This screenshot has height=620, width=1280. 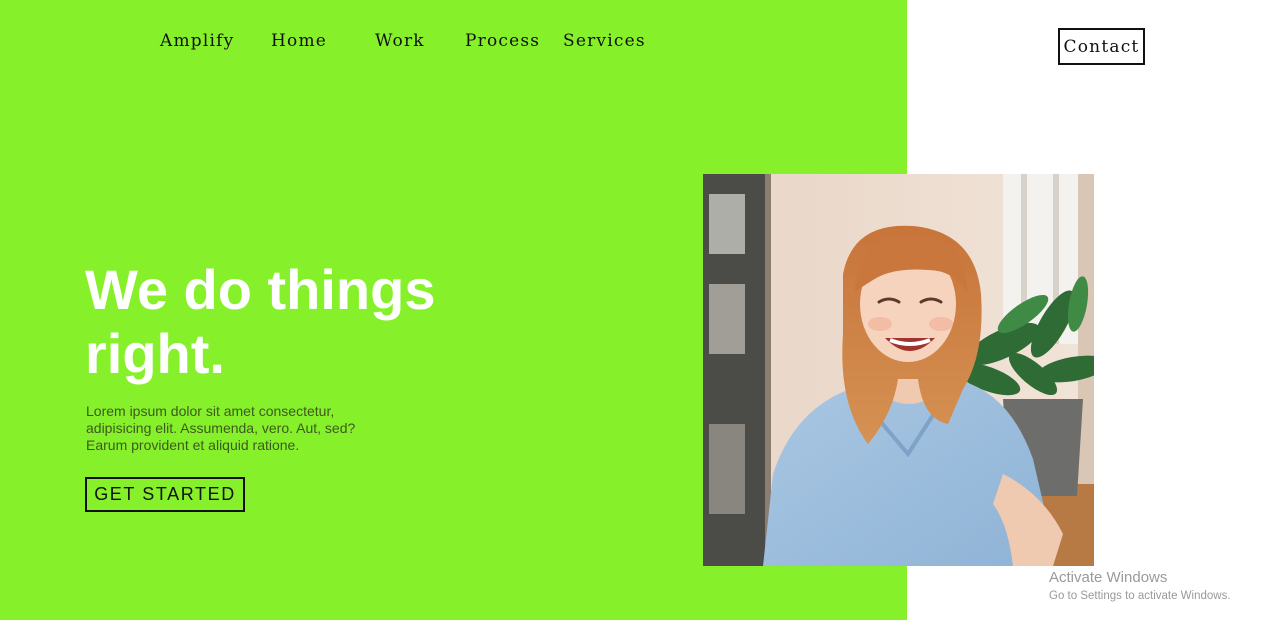 What do you see at coordinates (260, 289) in the screenshot?
I see `hero-title-line-1: We do things` at bounding box center [260, 289].